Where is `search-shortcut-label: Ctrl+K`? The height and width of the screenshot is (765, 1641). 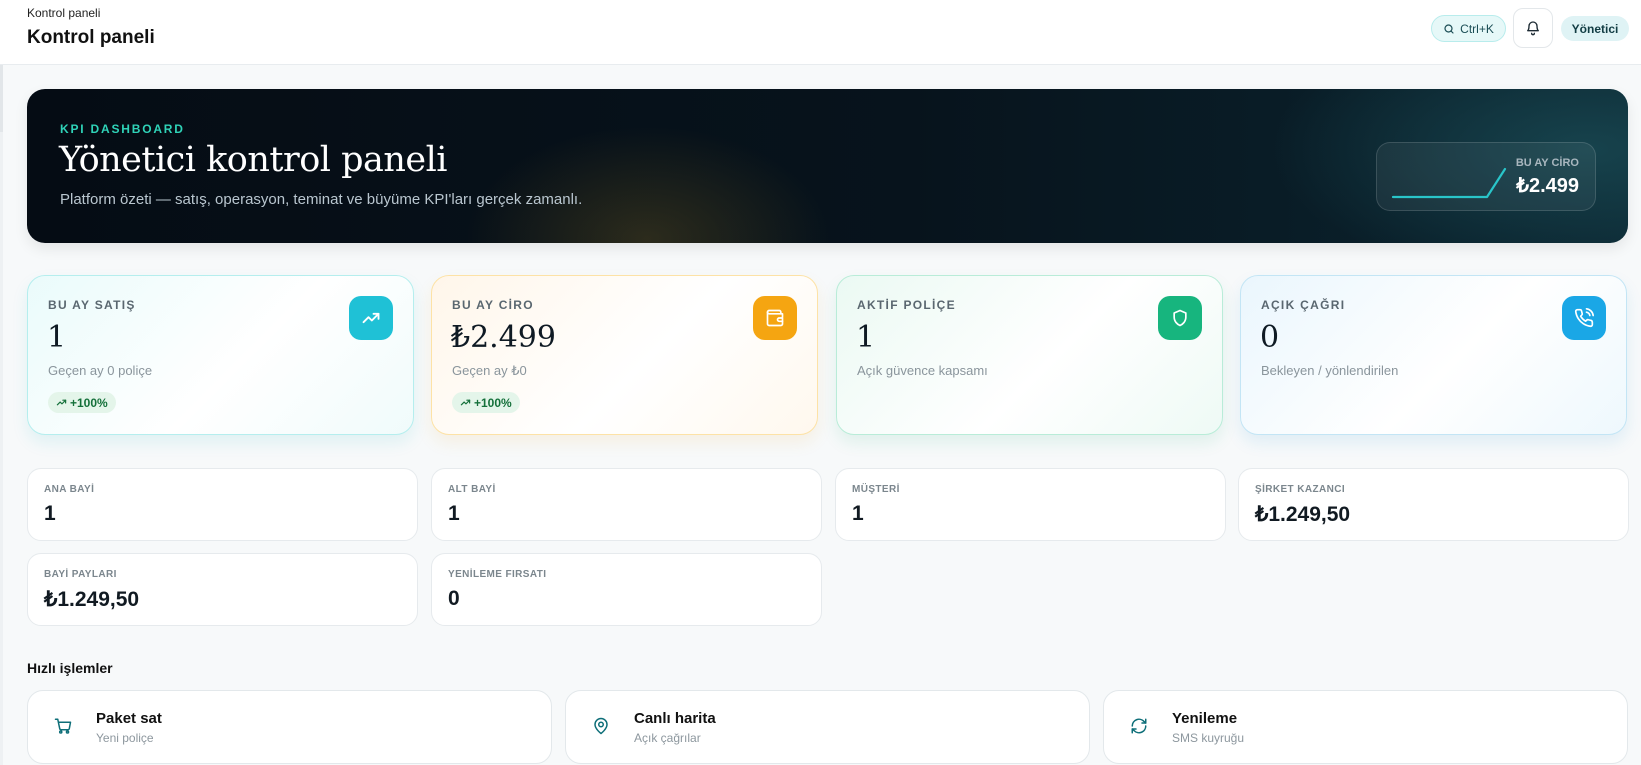
search-shortcut-label: Ctrl+K is located at coordinates (1477, 28).